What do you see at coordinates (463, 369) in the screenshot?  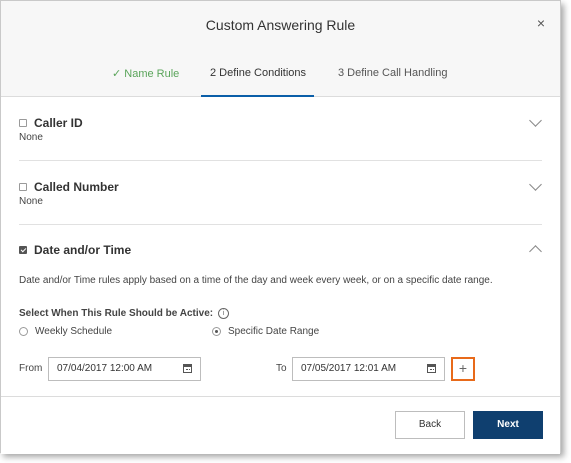 I see `add-date-range-button: +` at bounding box center [463, 369].